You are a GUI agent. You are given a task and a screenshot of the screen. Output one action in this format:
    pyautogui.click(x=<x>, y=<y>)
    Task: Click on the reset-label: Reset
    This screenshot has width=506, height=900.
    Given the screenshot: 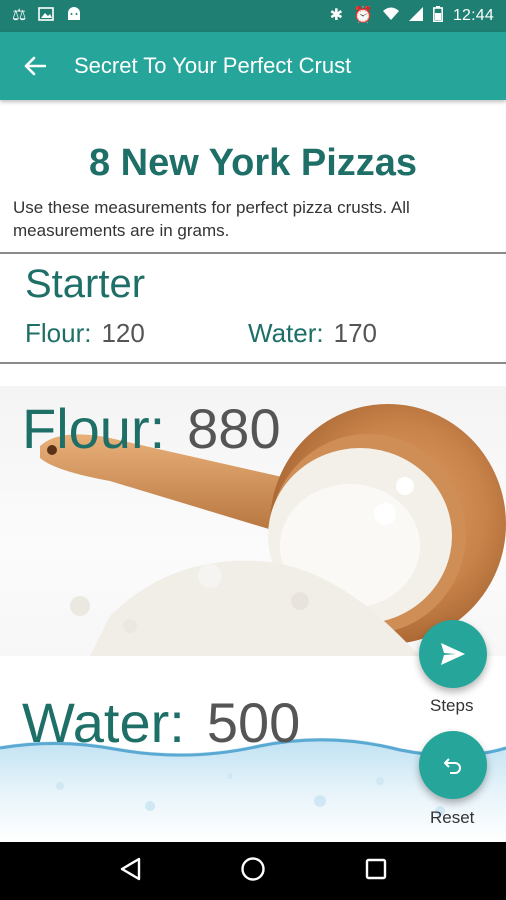 What is the action you would take?
    pyautogui.click(x=452, y=817)
    